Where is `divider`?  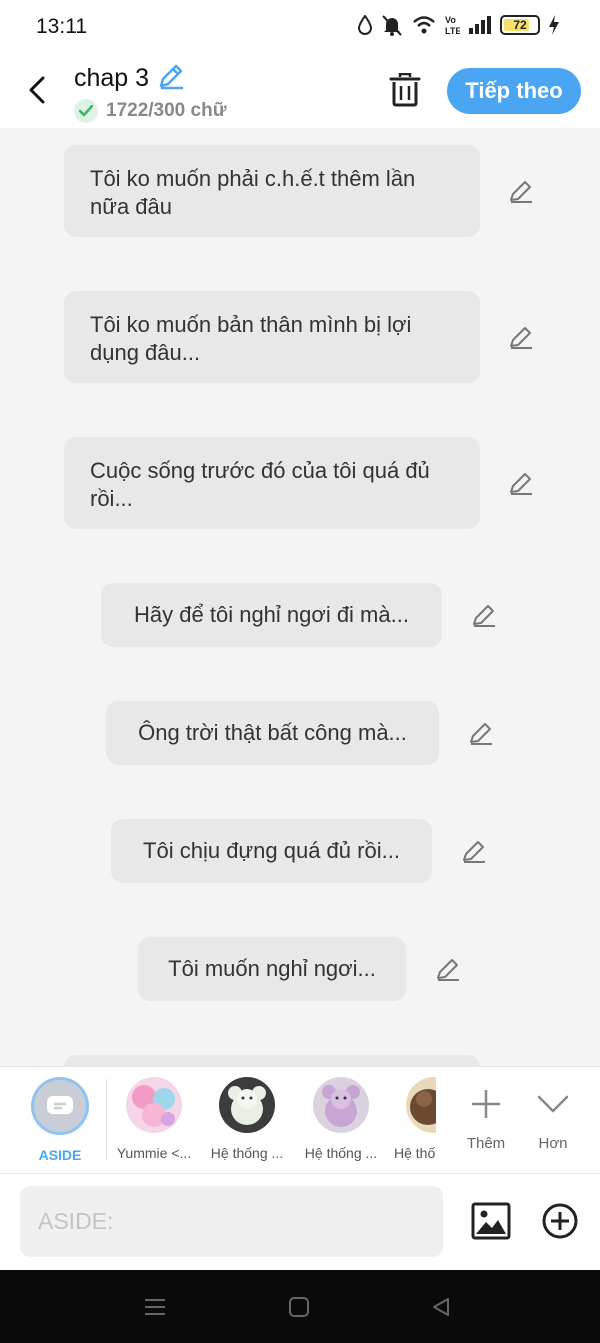 divider is located at coordinates (106, 1119).